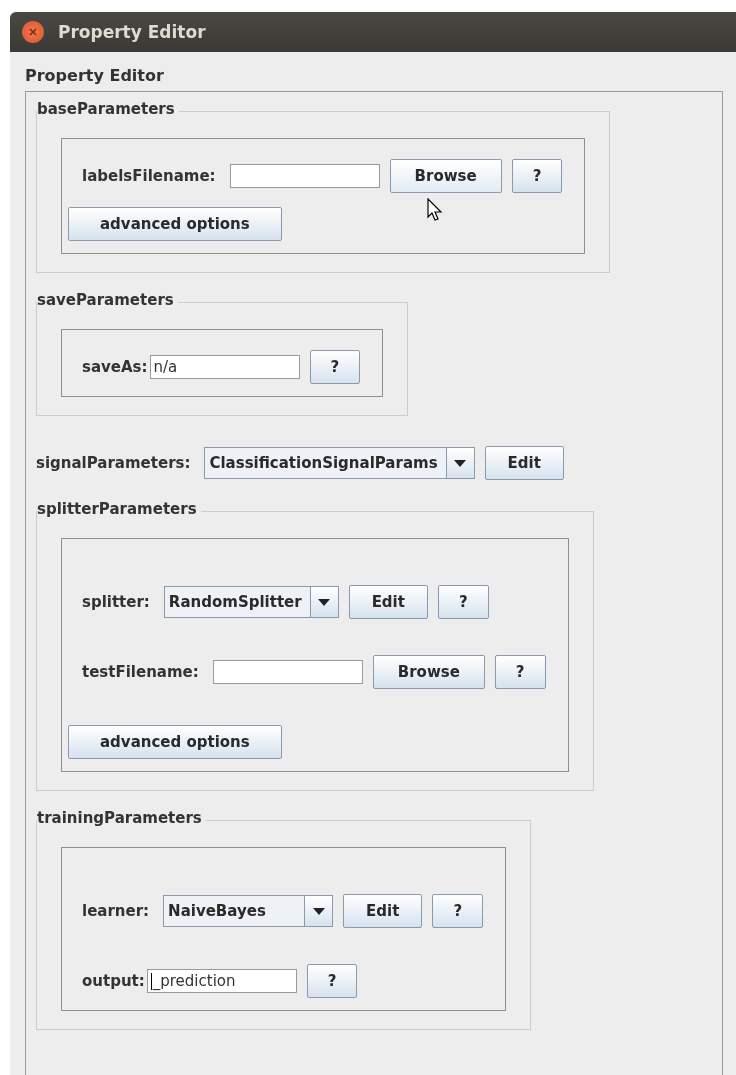 The height and width of the screenshot is (1075, 736). Describe the element at coordinates (115, 367) in the screenshot. I see `field-label: saveAs:` at that location.